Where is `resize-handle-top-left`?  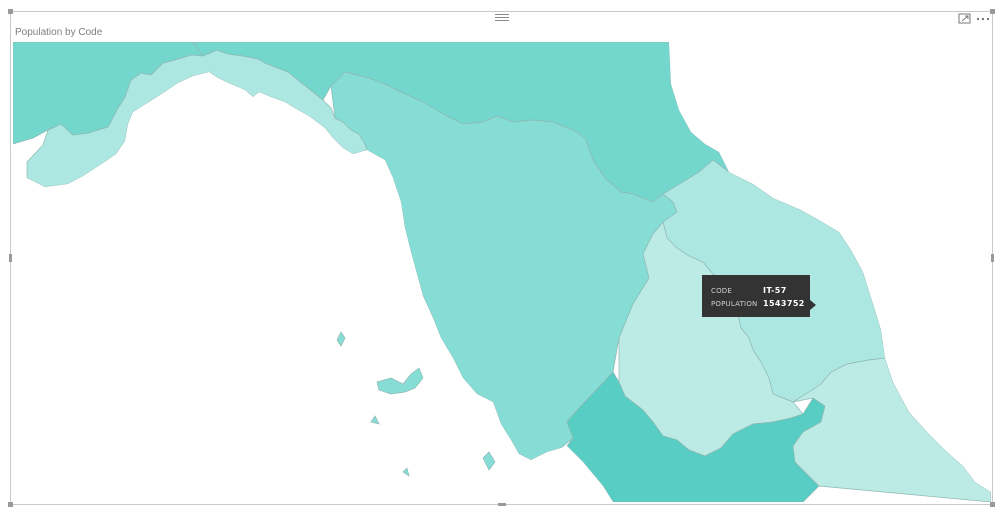
resize-handle-top-left is located at coordinates (10, 11).